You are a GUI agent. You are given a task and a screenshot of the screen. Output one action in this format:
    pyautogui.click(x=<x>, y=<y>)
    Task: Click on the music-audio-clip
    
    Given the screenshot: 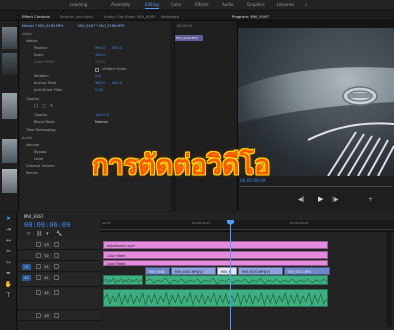 What is the action you would take?
    pyautogui.click(x=215, y=298)
    